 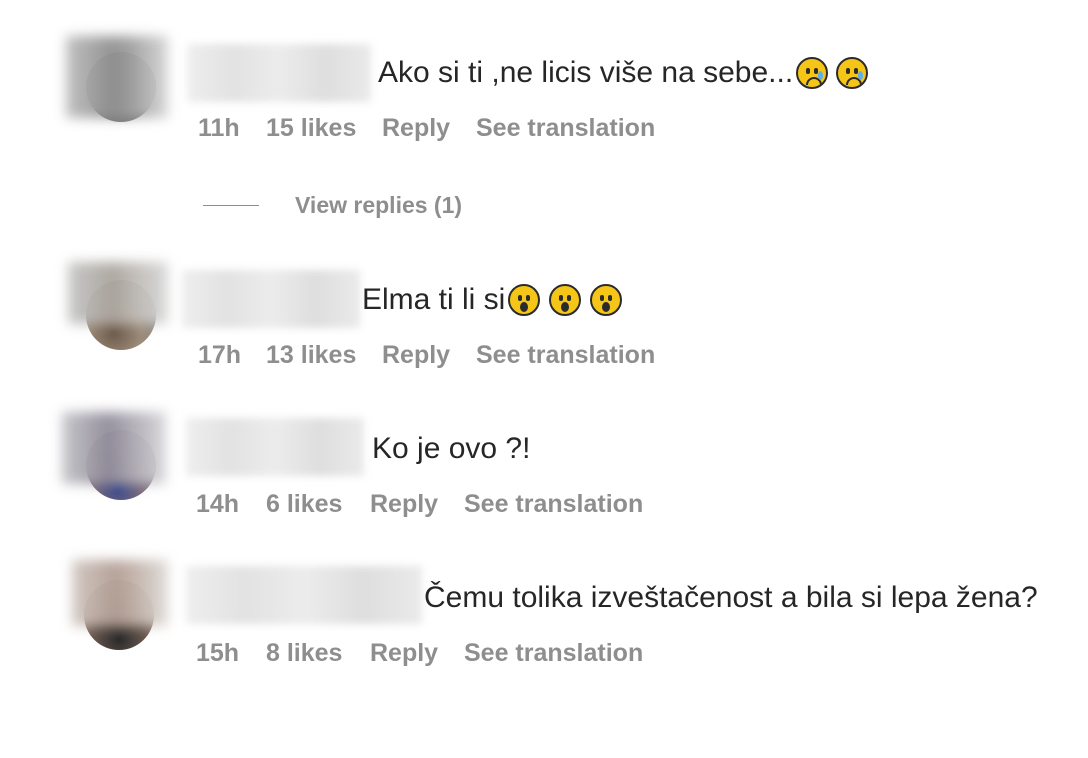 I want to click on comment-meta: 11h 15 likes Reply See translation, so click(x=426, y=128).